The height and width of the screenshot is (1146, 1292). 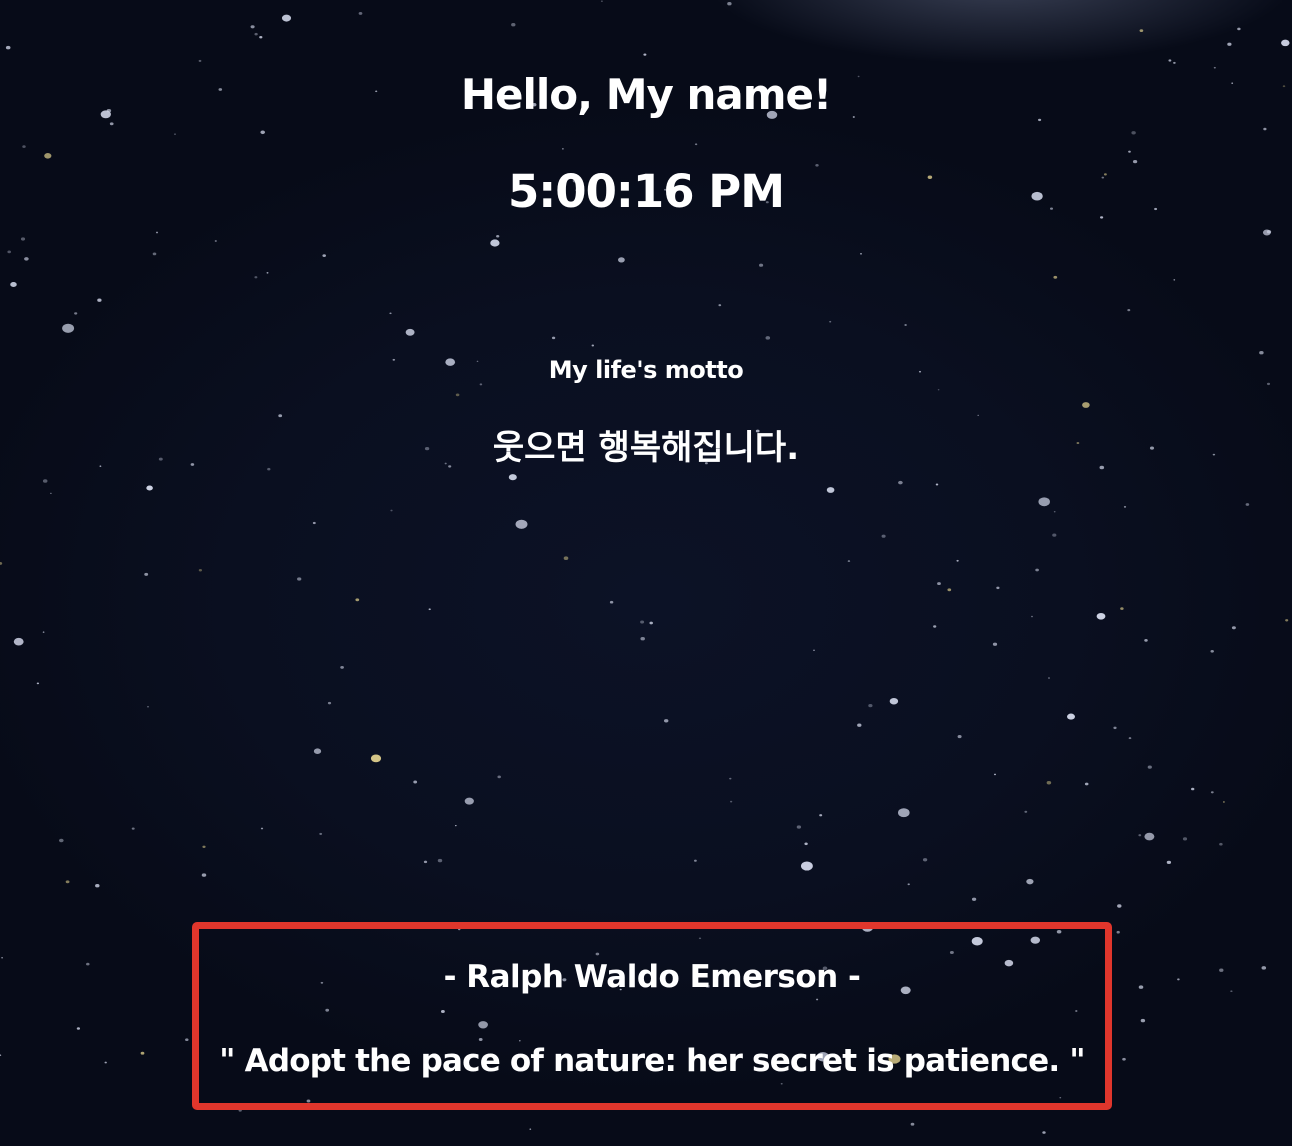 What do you see at coordinates (646, 370) in the screenshot?
I see `motto-title: My life's motto` at bounding box center [646, 370].